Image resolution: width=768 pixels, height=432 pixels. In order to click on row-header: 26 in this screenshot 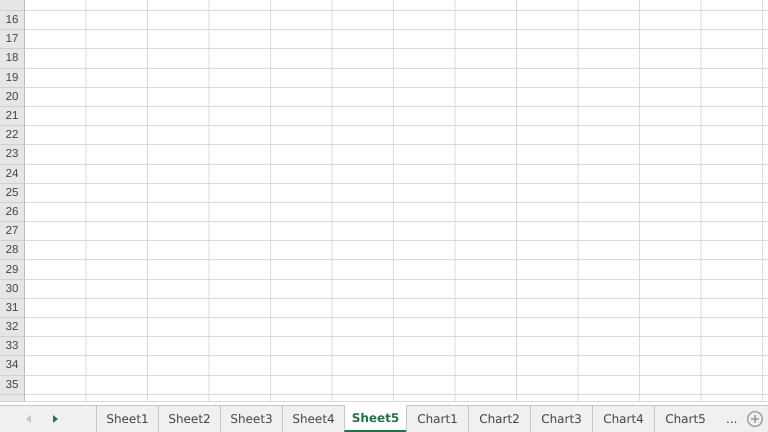, I will do `click(12, 212)`.